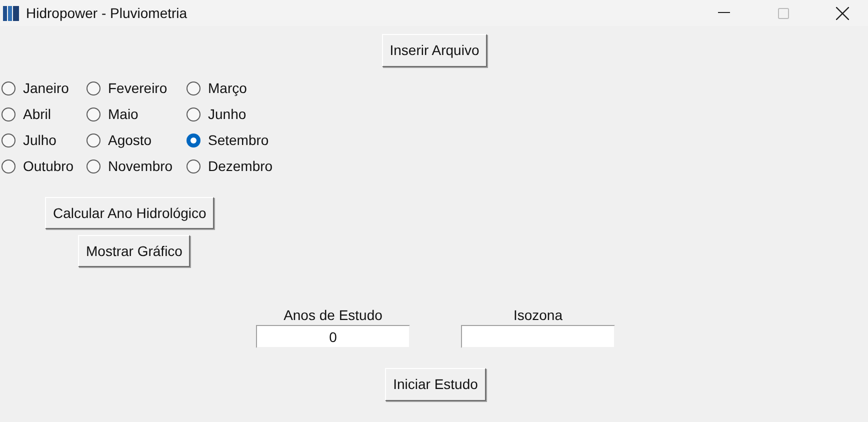 The width and height of the screenshot is (868, 422). What do you see at coordinates (39, 140) in the screenshot?
I see `month-label: Julho` at bounding box center [39, 140].